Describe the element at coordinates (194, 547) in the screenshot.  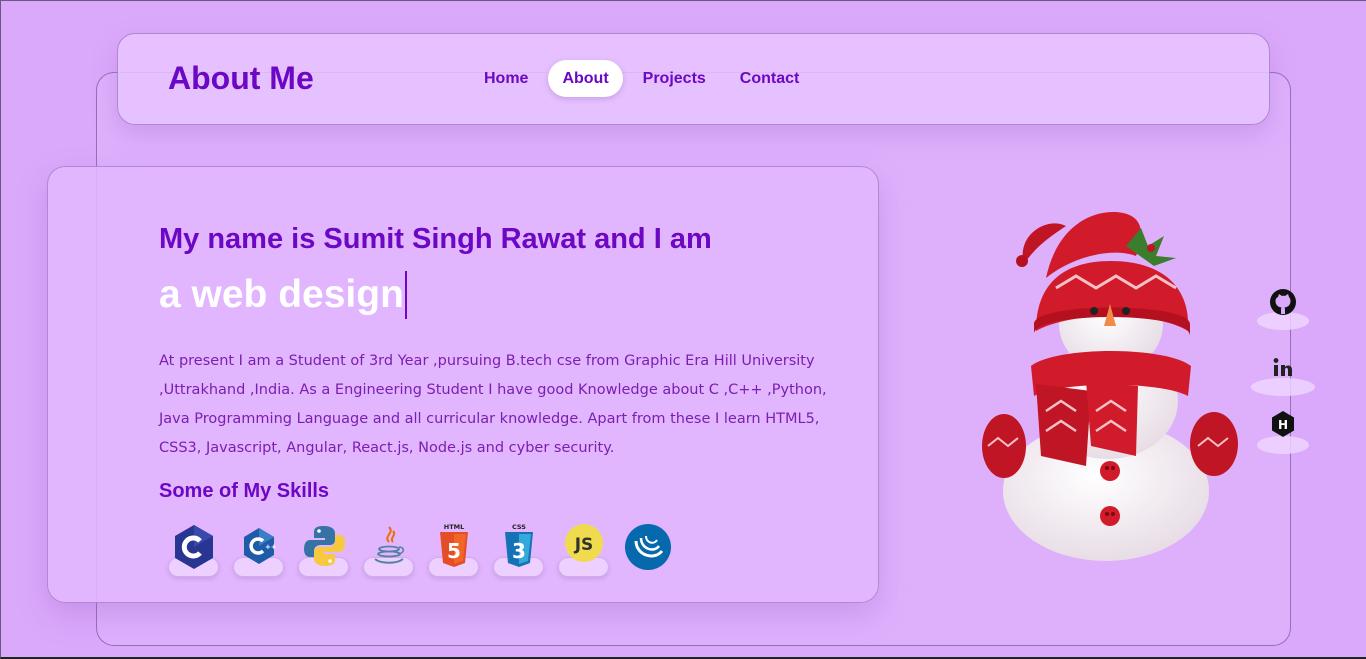
I see `c-icon` at that location.